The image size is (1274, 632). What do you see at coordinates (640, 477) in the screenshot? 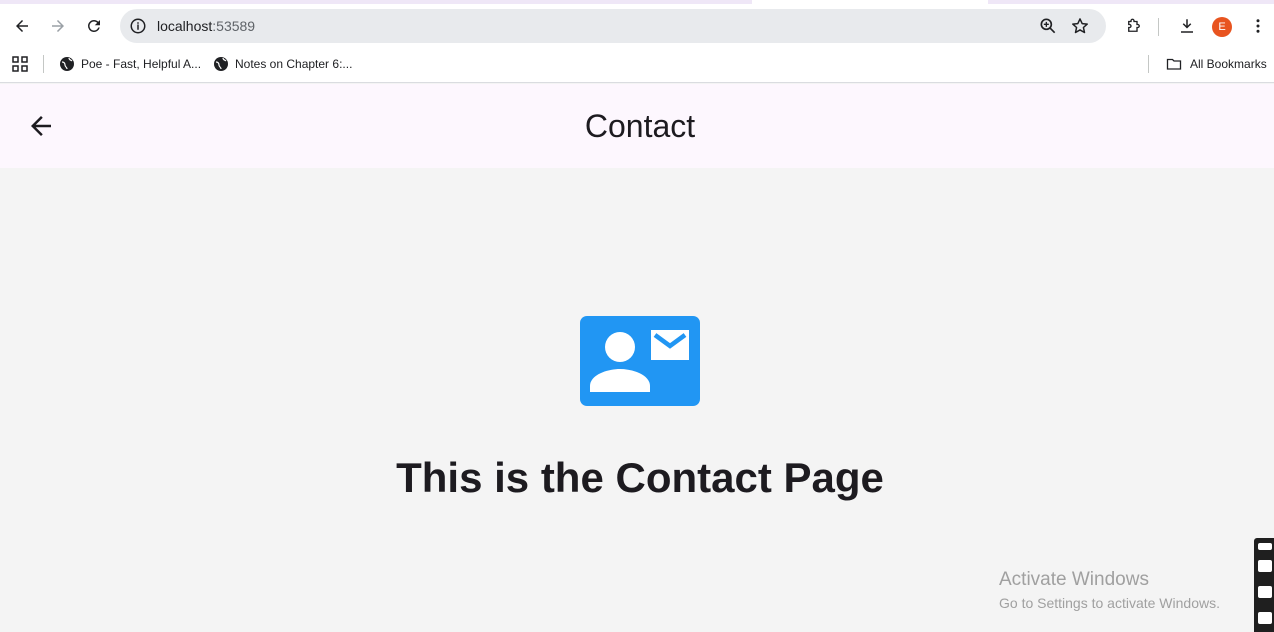
I see `page-heading: This is the Contact Page` at bounding box center [640, 477].